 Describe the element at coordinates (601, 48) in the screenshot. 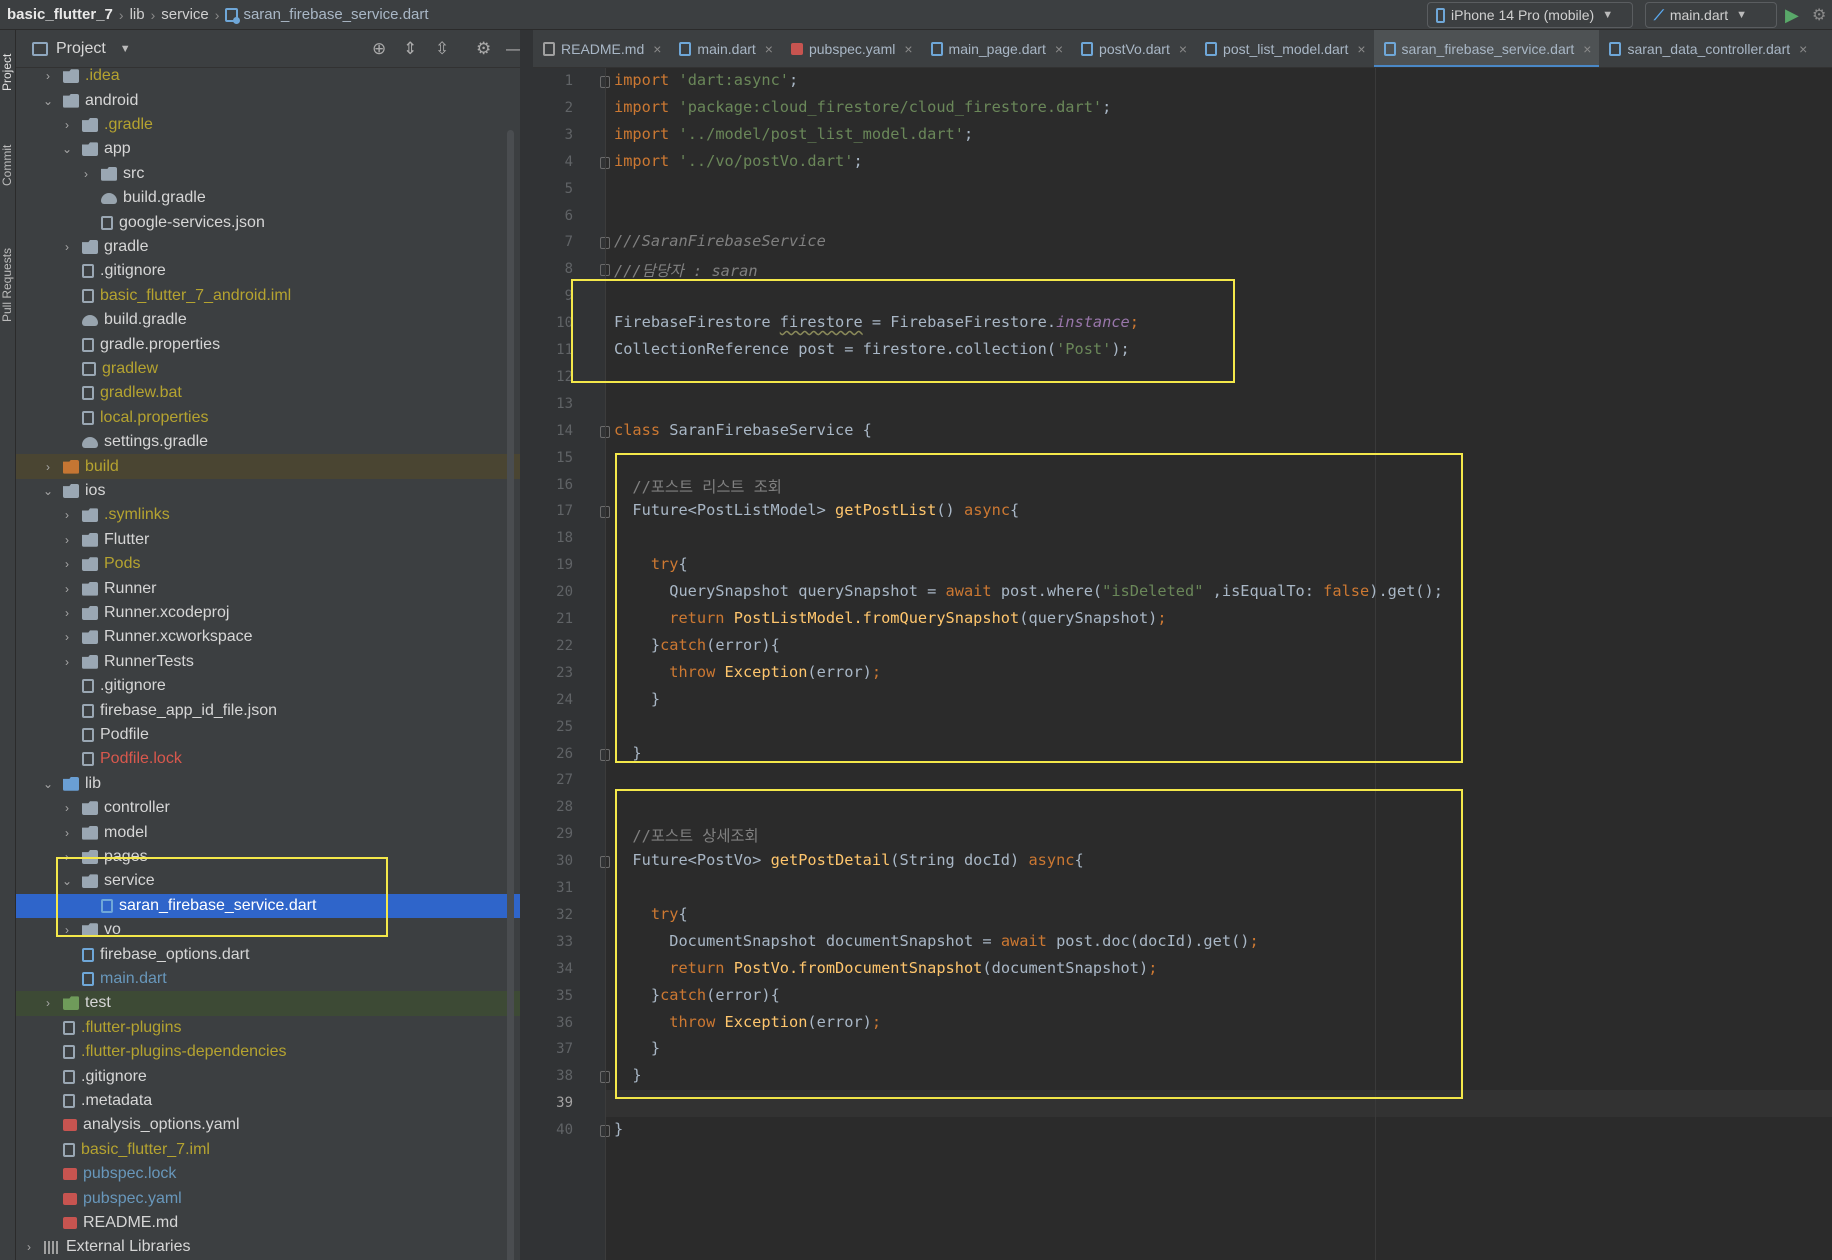

I see `editor-tab: README.md ×` at that location.